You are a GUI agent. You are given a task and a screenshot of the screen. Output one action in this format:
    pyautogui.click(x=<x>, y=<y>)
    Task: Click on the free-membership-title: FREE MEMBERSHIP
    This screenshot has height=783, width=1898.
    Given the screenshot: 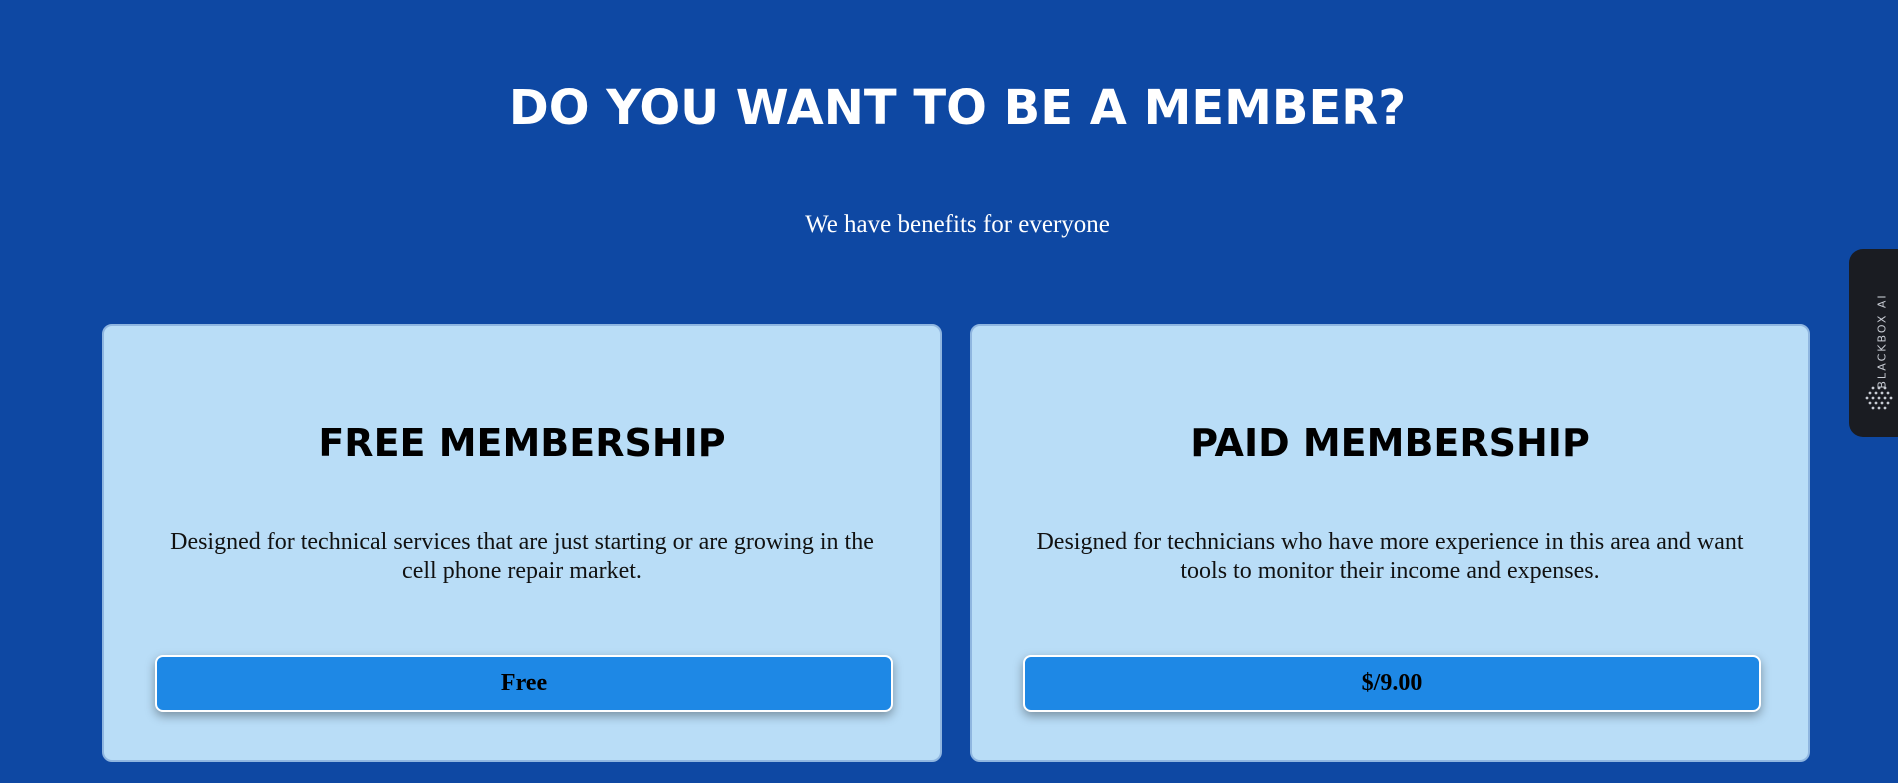 What is the action you would take?
    pyautogui.click(x=522, y=443)
    